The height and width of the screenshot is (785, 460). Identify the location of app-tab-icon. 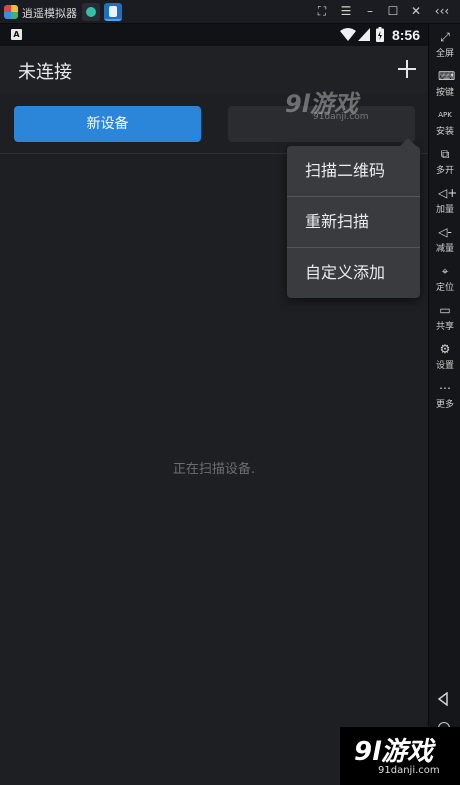
(113, 11).